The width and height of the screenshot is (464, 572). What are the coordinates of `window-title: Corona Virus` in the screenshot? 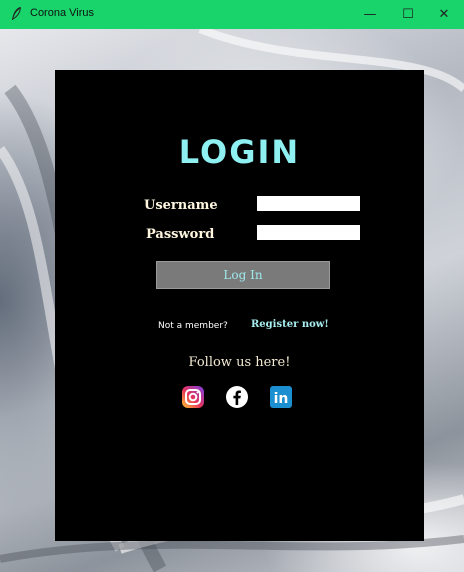 It's located at (62, 13).